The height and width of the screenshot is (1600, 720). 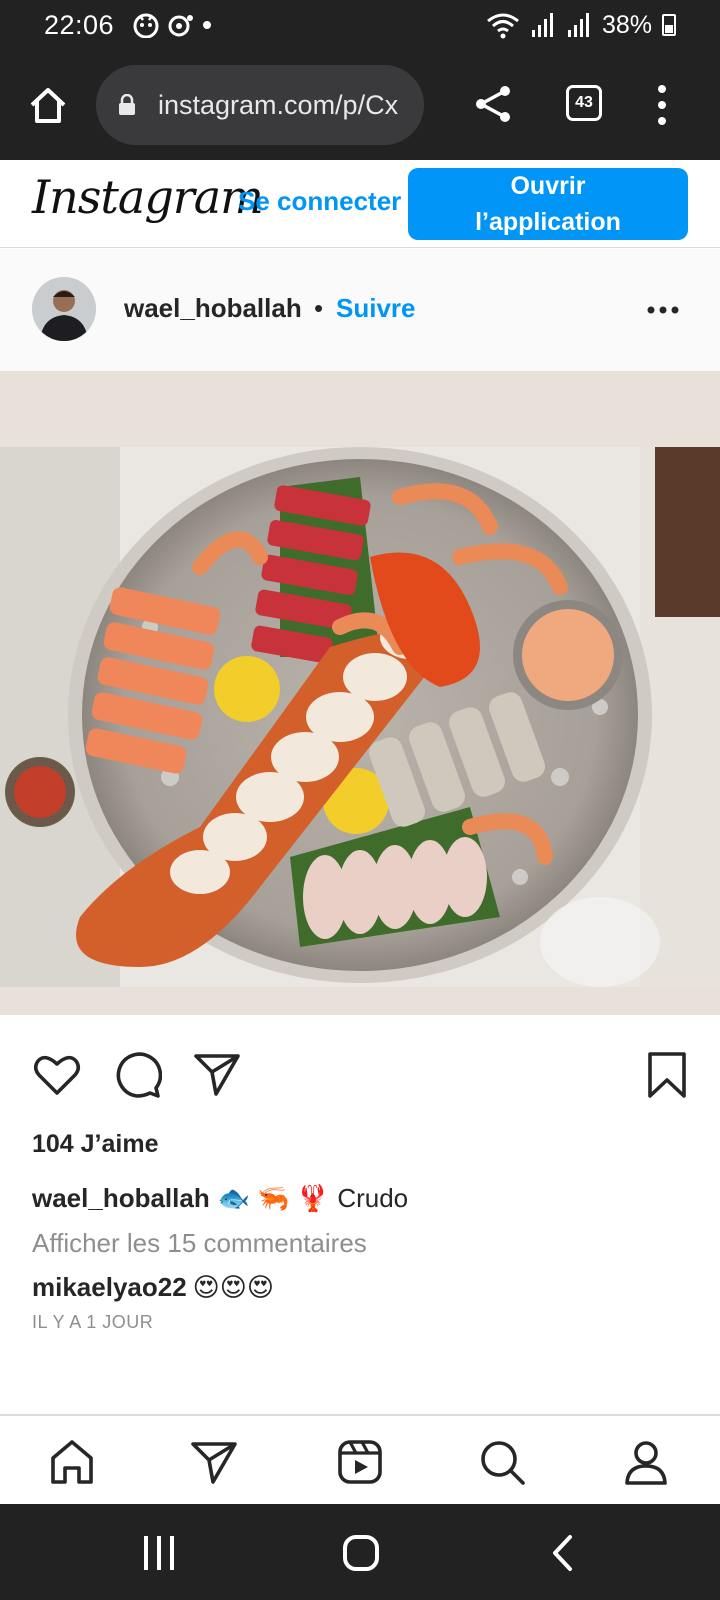 I want to click on comment-icon, so click(x=137, y=1075).